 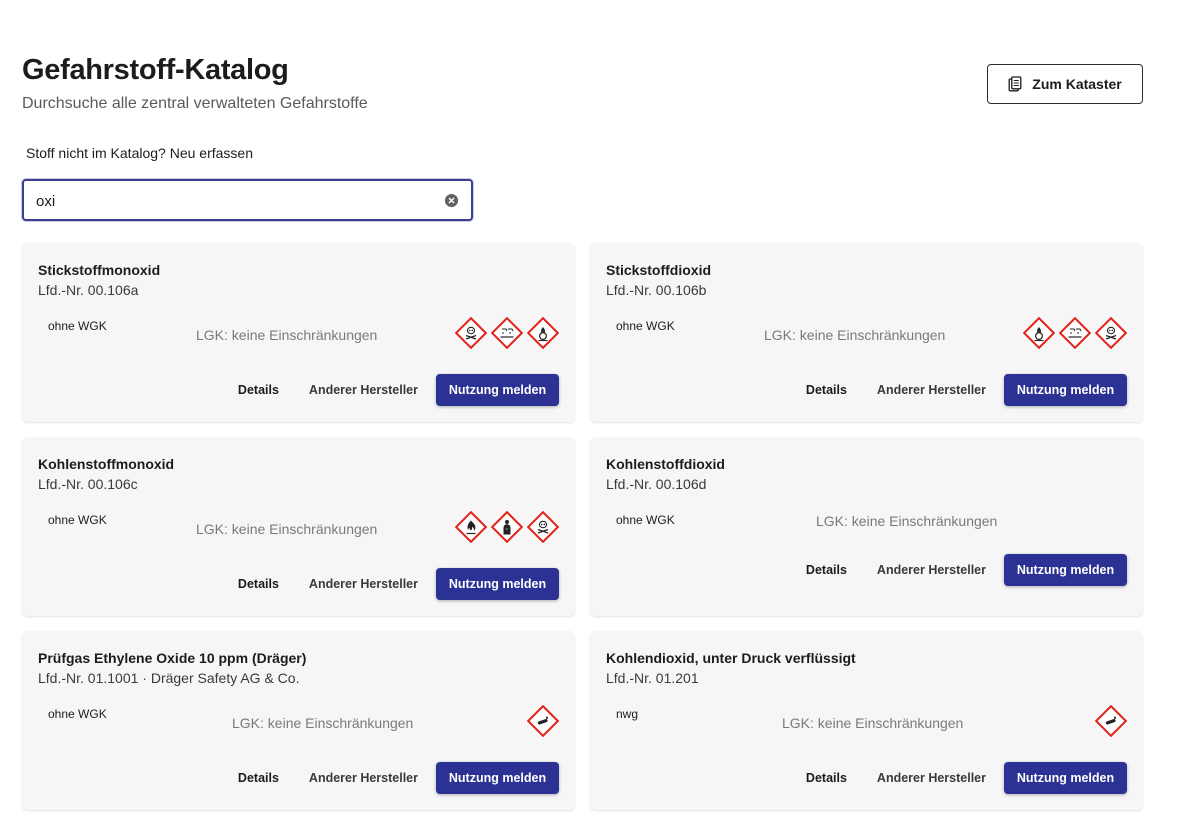 I want to click on clipboard-icon, so click(x=1015, y=84).